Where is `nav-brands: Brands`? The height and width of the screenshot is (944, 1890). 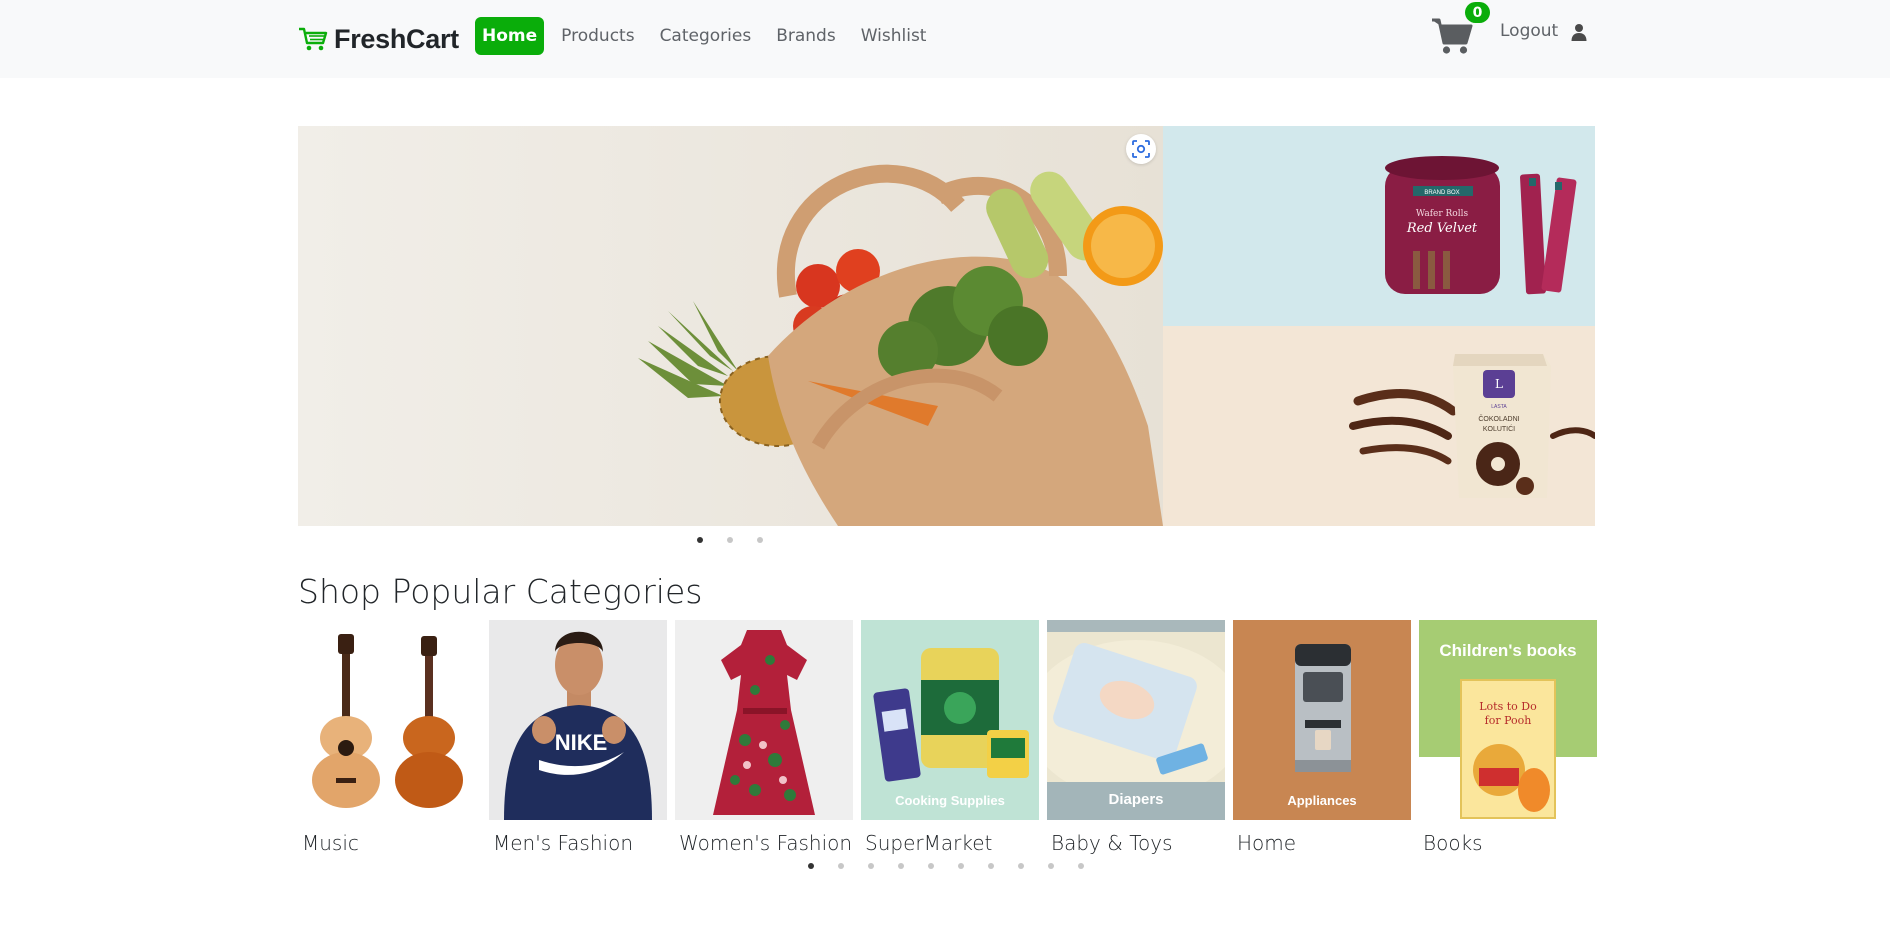
nav-brands: Brands is located at coordinates (806, 36).